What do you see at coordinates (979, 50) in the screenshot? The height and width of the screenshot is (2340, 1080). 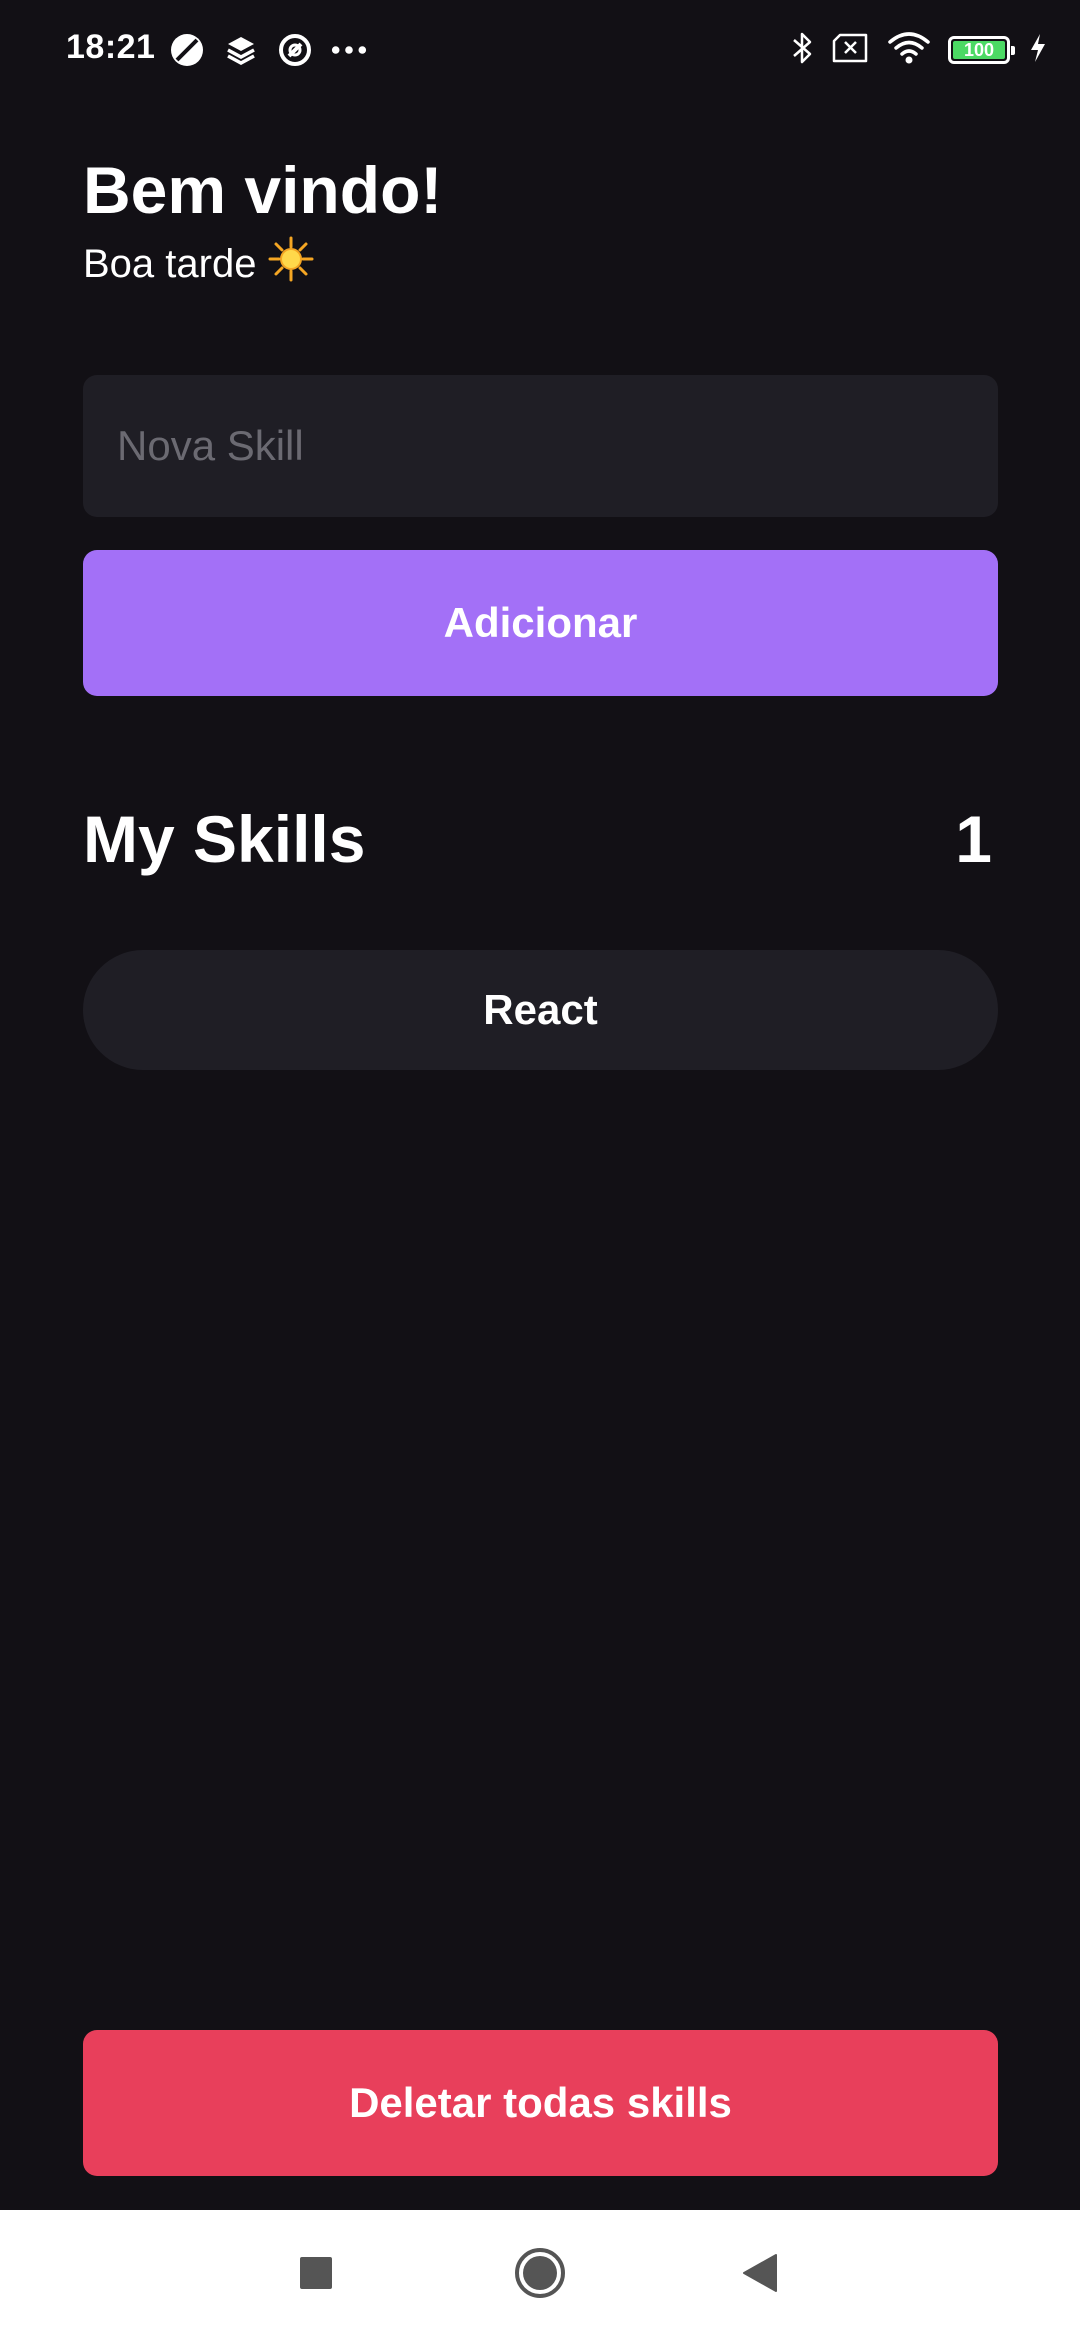 I see `battery-level: 100` at bounding box center [979, 50].